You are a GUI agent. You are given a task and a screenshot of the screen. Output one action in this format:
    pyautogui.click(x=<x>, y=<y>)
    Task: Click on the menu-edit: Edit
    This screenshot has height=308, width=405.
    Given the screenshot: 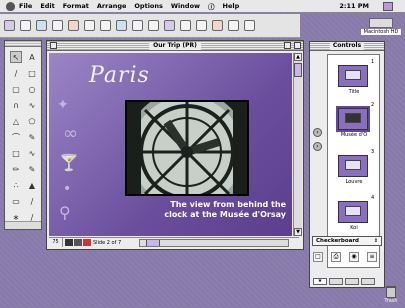 What is the action you would take?
    pyautogui.click(x=47, y=6)
    